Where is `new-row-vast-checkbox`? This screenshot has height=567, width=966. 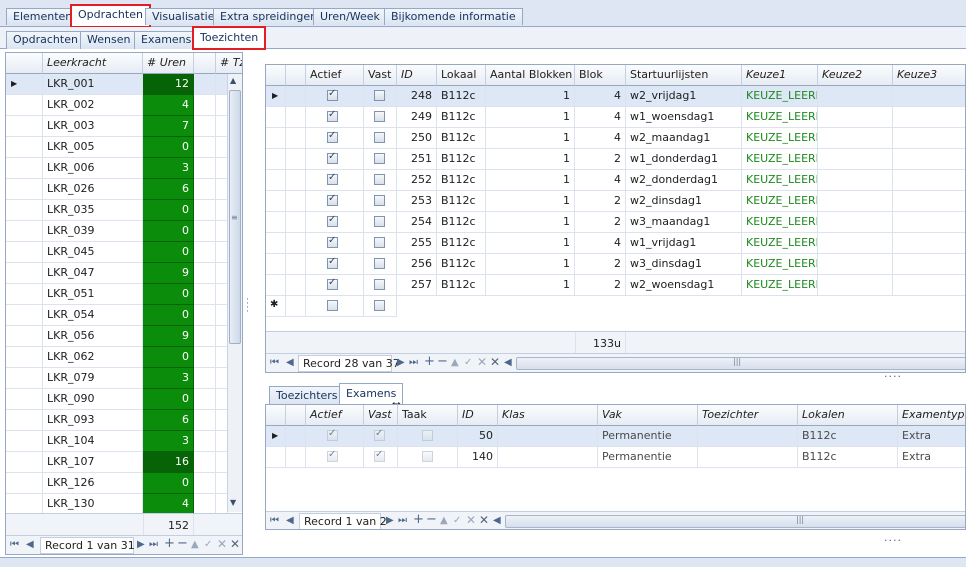
new-row-vast-checkbox is located at coordinates (379, 305).